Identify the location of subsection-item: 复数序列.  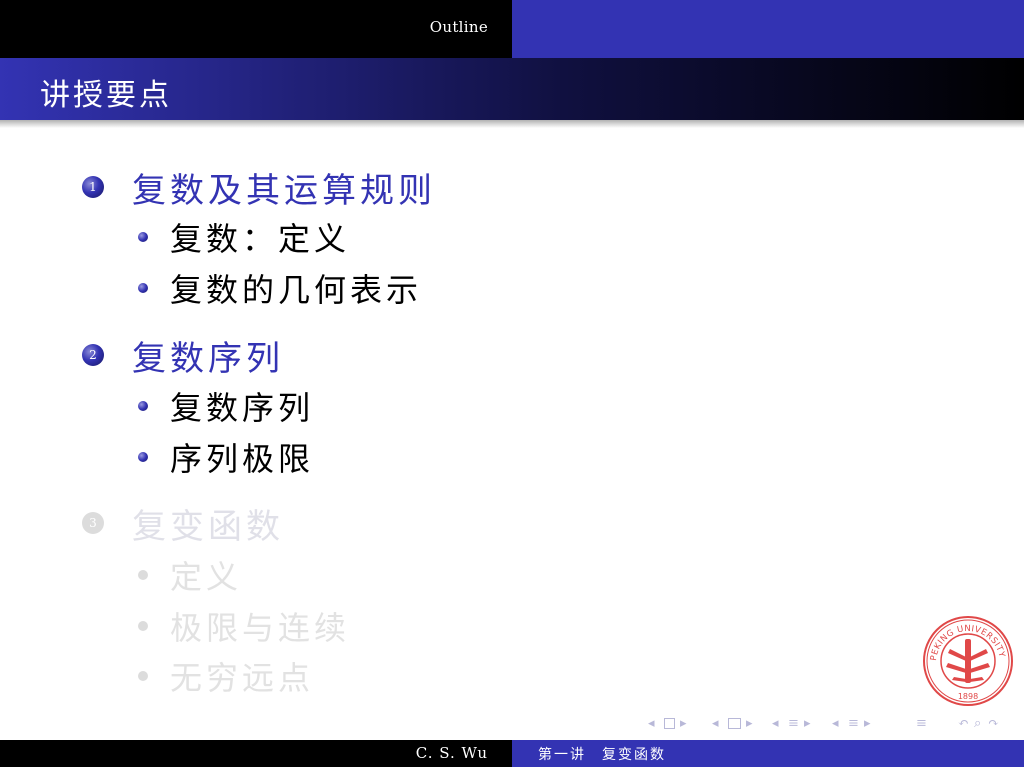
(242, 406).